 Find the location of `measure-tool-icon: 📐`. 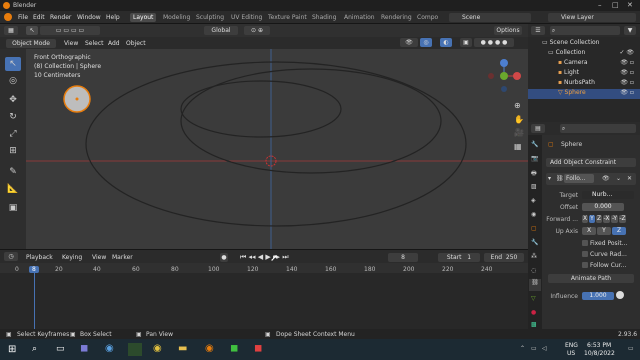

measure-tool-icon: 📐 is located at coordinates (13, 189).